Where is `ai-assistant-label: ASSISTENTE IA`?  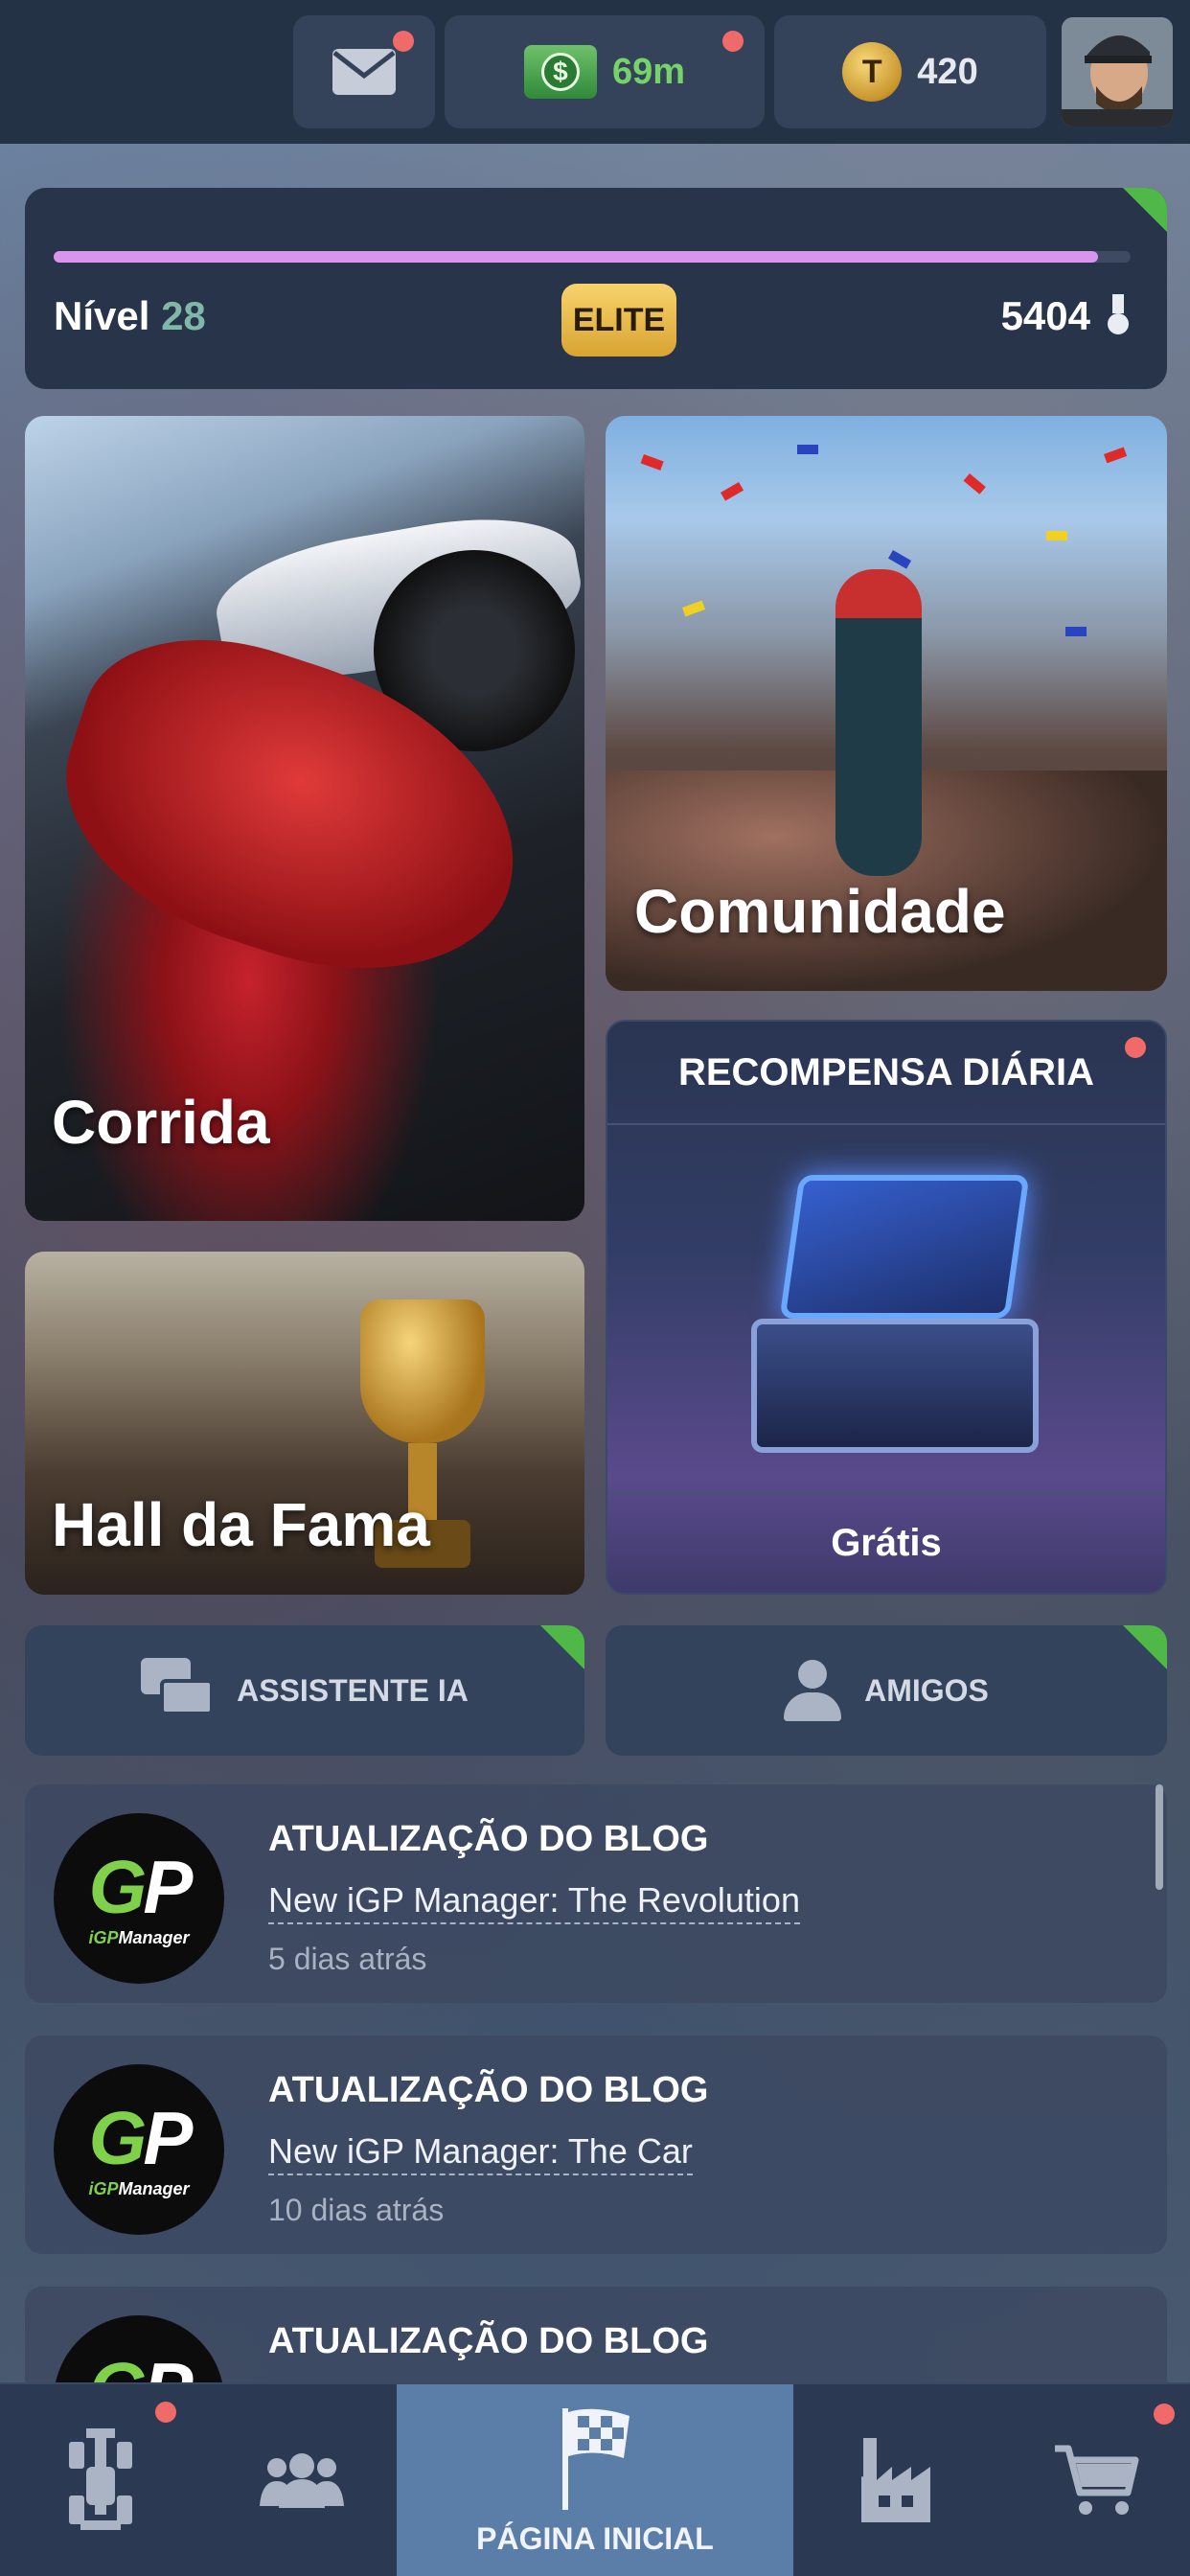 ai-assistant-label: ASSISTENTE IA is located at coordinates (353, 1690).